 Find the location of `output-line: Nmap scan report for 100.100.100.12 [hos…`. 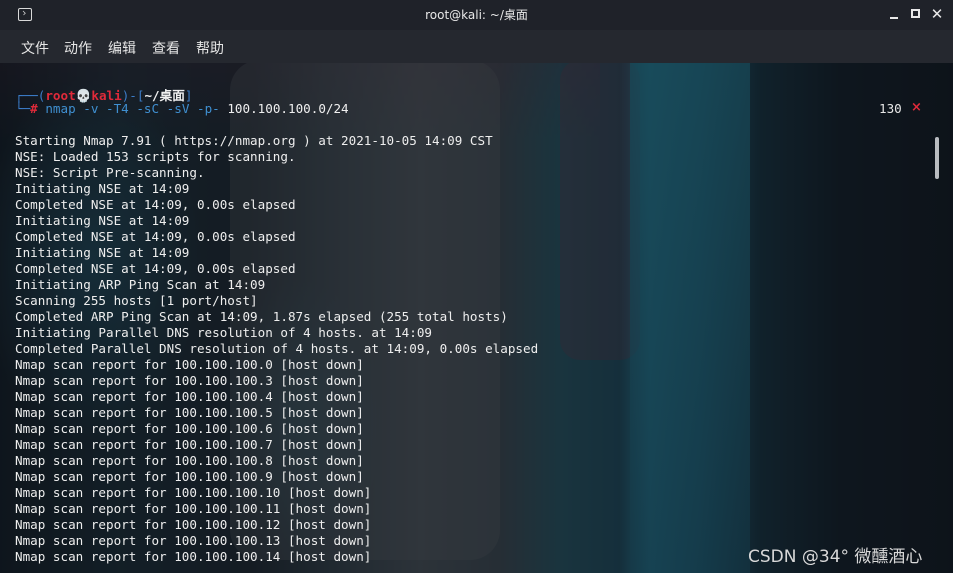

output-line: Nmap scan report for 100.100.100.12 [hos… is located at coordinates (193, 524).